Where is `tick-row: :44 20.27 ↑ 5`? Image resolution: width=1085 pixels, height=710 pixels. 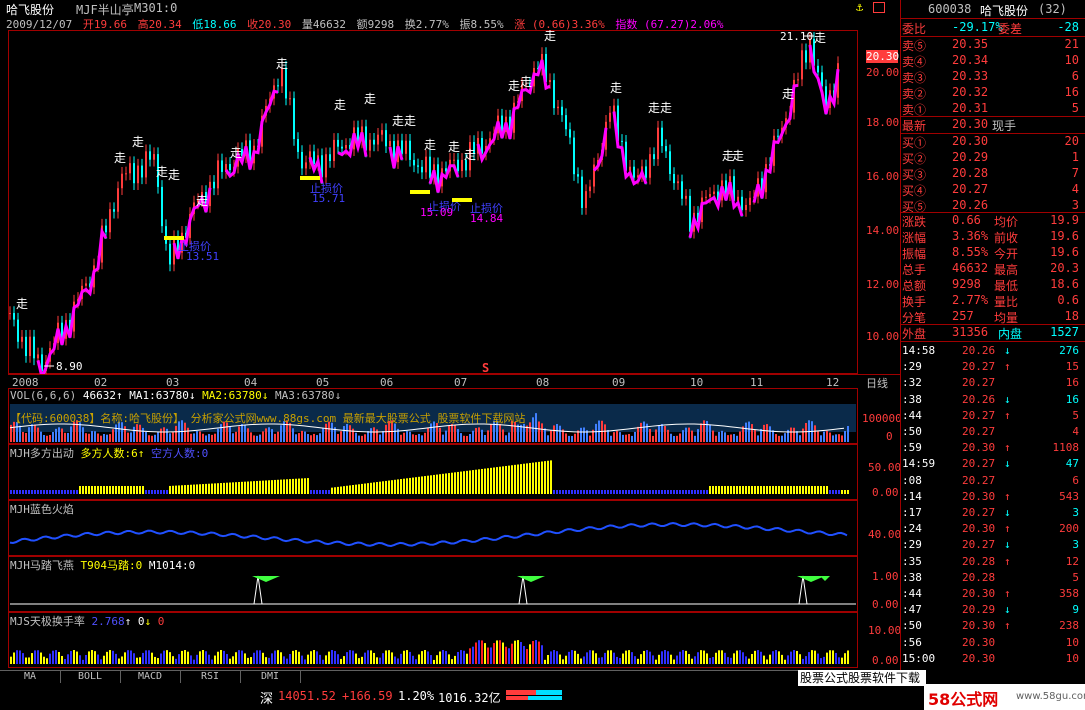
tick-row: :44 20.27 ↑ 5 is located at coordinates (992, 417).